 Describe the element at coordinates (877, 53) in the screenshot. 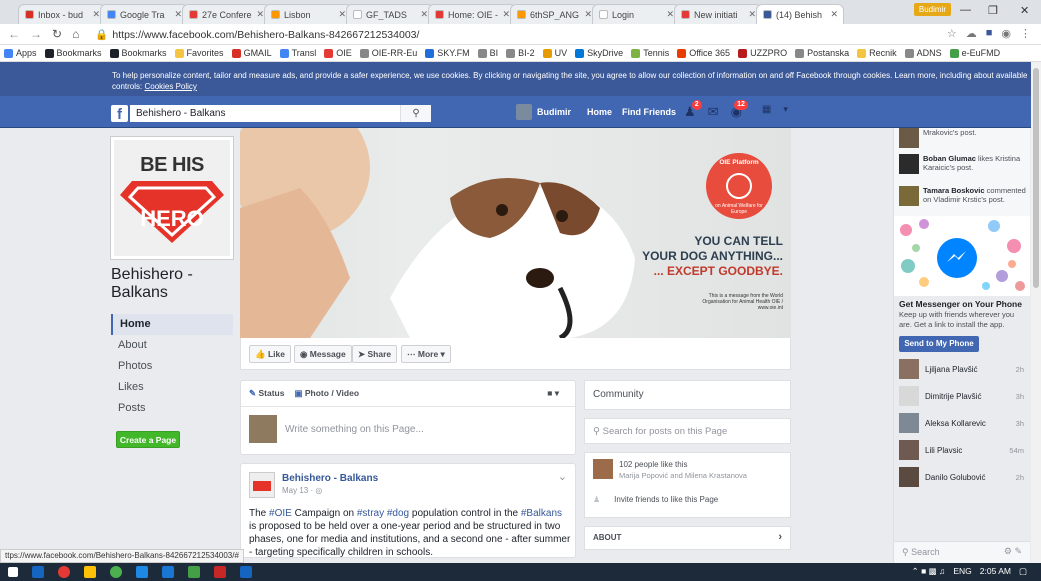

I see `bookmark-item: Recnik` at that location.